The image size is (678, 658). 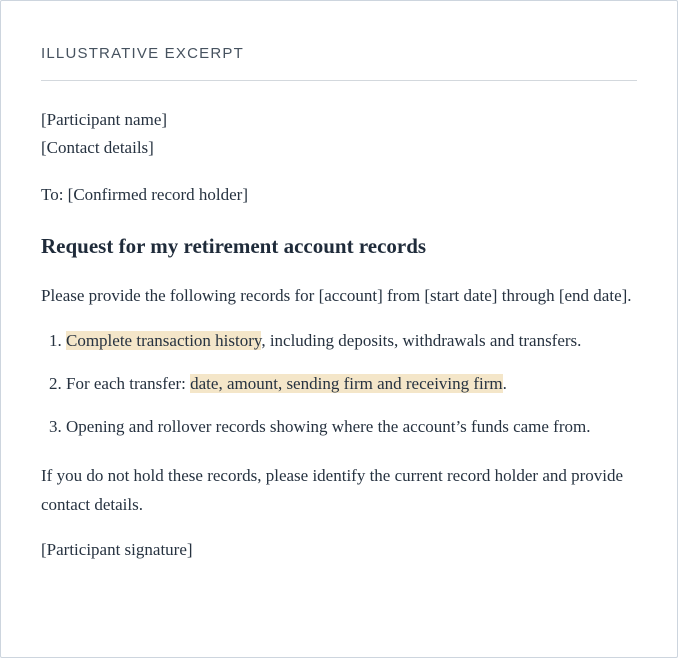 What do you see at coordinates (339, 134) in the screenshot?
I see `sender-block: [Participant name] [Contact details]` at bounding box center [339, 134].